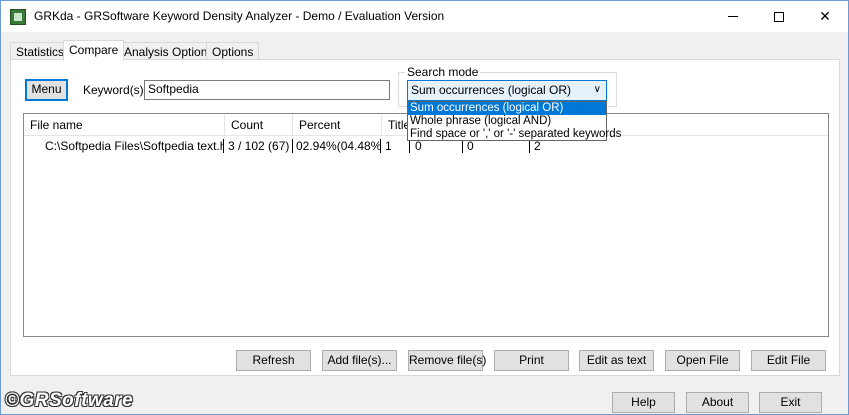  Describe the element at coordinates (115, 90) in the screenshot. I see `keywords-label: Keyword(s):` at that location.